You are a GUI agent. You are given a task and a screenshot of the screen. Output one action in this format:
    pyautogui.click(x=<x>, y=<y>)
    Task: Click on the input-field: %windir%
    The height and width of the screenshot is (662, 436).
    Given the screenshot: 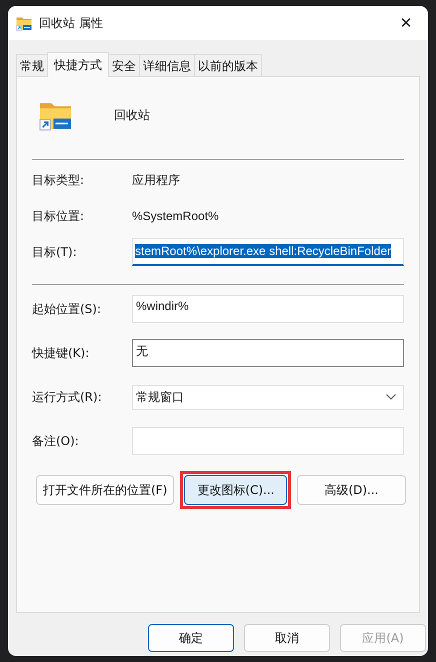 What is the action you would take?
    pyautogui.click(x=268, y=309)
    